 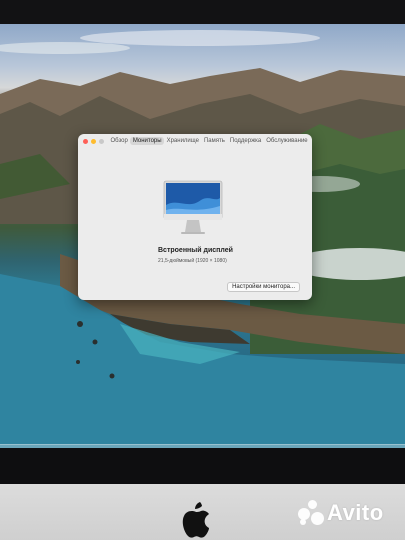 What do you see at coordinates (195, 520) in the screenshot?
I see `apple-logo-icon` at bounding box center [195, 520].